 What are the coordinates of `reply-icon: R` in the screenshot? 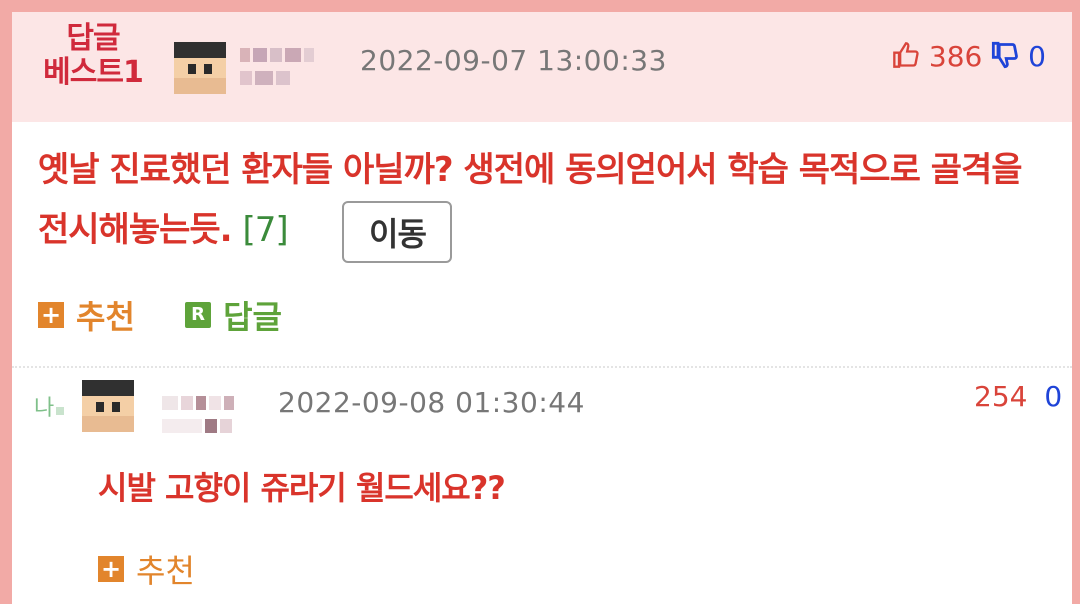 It's located at (198, 315).